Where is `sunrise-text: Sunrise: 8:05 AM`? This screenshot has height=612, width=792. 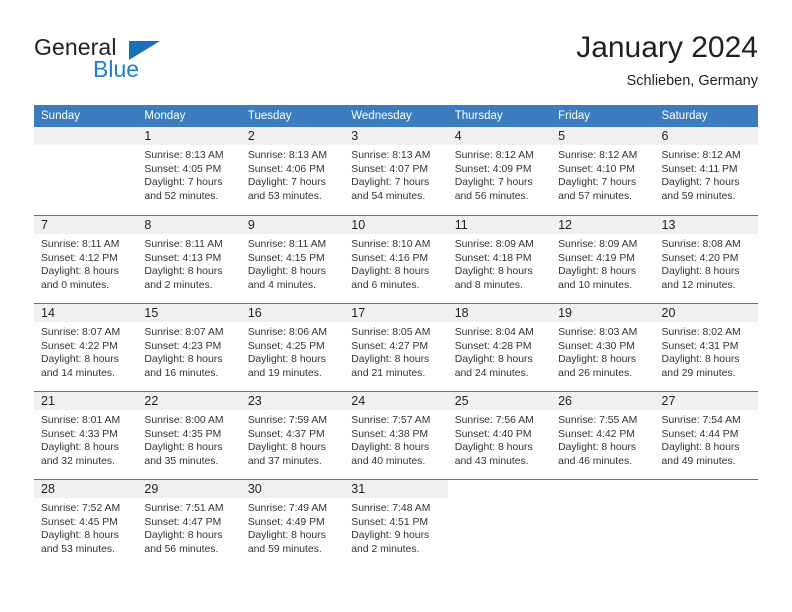
sunrise-text: Sunrise: 8:05 AM is located at coordinates (391, 332).